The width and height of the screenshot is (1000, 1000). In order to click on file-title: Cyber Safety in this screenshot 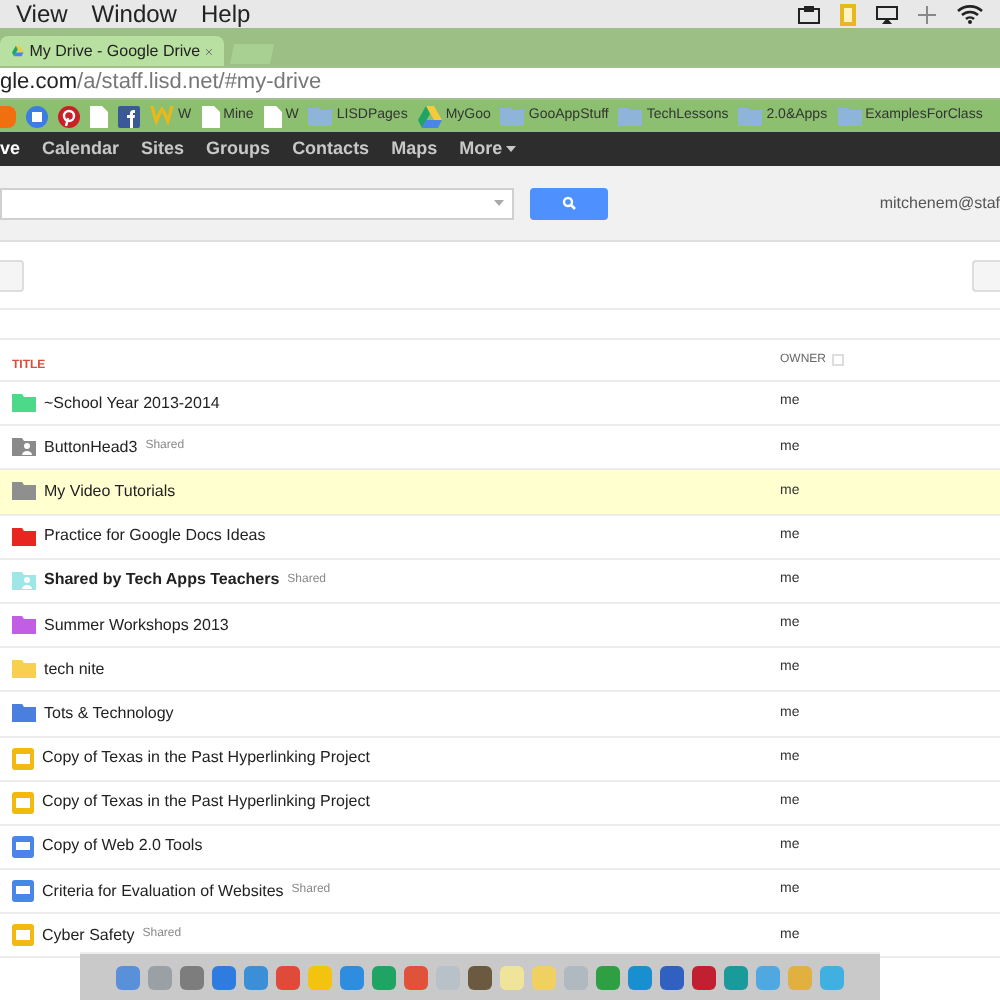, I will do `click(88, 935)`.